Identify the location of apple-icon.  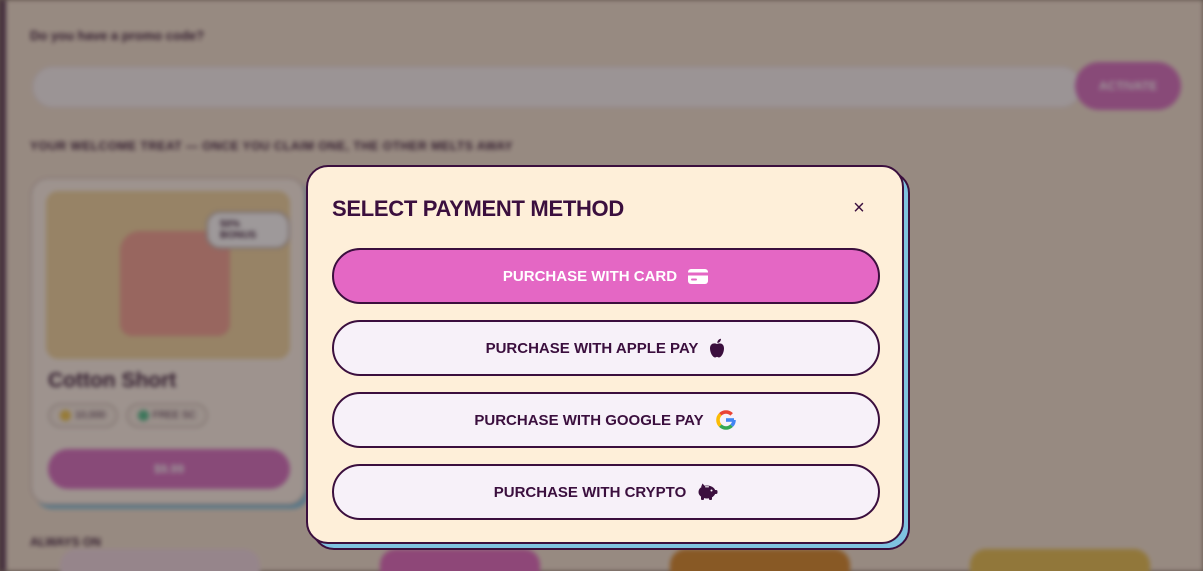
(717, 348).